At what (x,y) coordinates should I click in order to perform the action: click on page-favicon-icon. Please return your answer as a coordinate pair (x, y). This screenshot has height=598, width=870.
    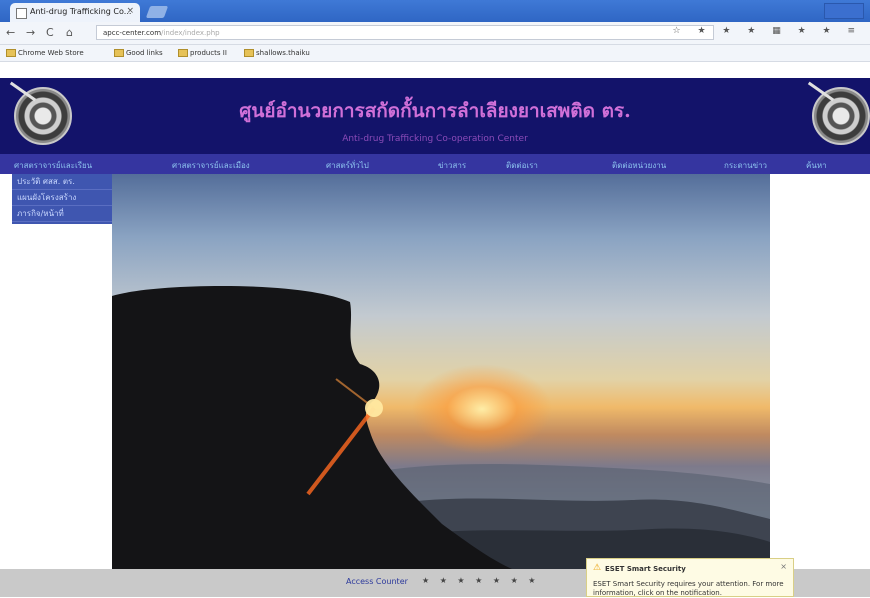
    Looking at the image, I should click on (21, 13).